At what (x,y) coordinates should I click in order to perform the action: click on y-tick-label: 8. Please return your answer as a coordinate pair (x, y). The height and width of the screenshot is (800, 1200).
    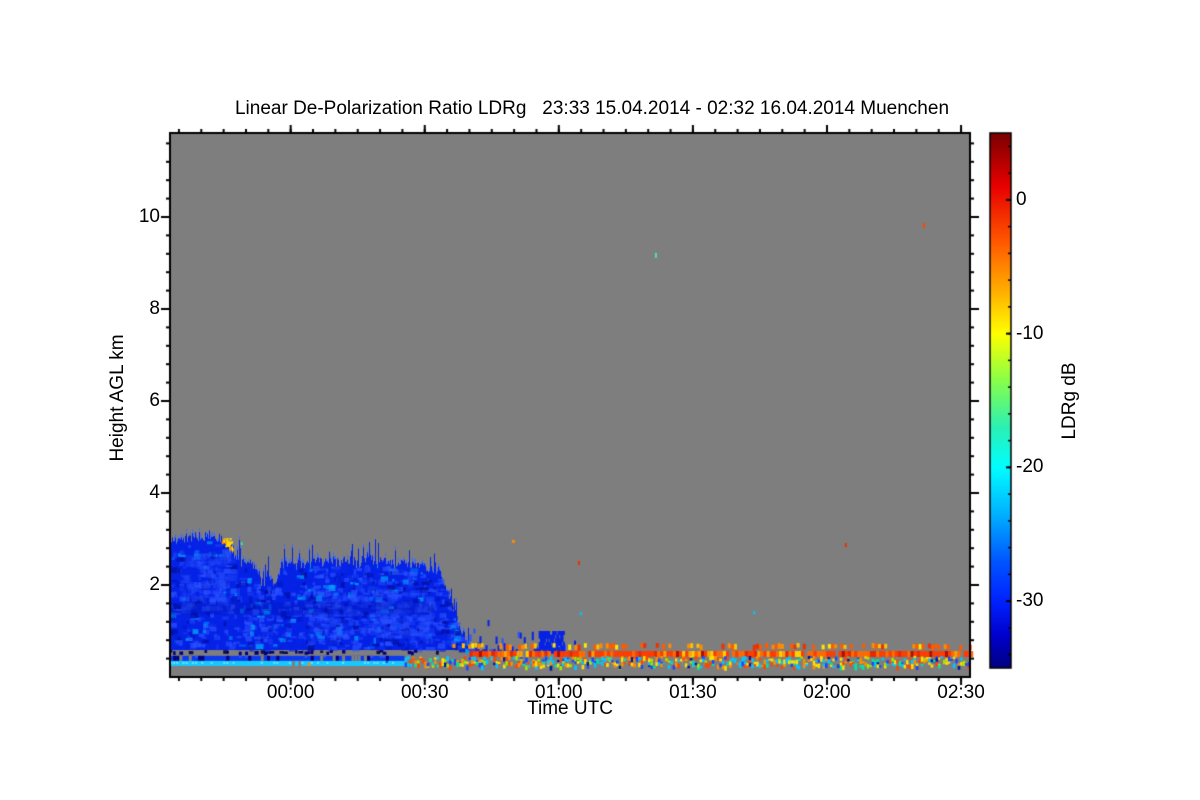
    Looking at the image, I should click on (154, 308).